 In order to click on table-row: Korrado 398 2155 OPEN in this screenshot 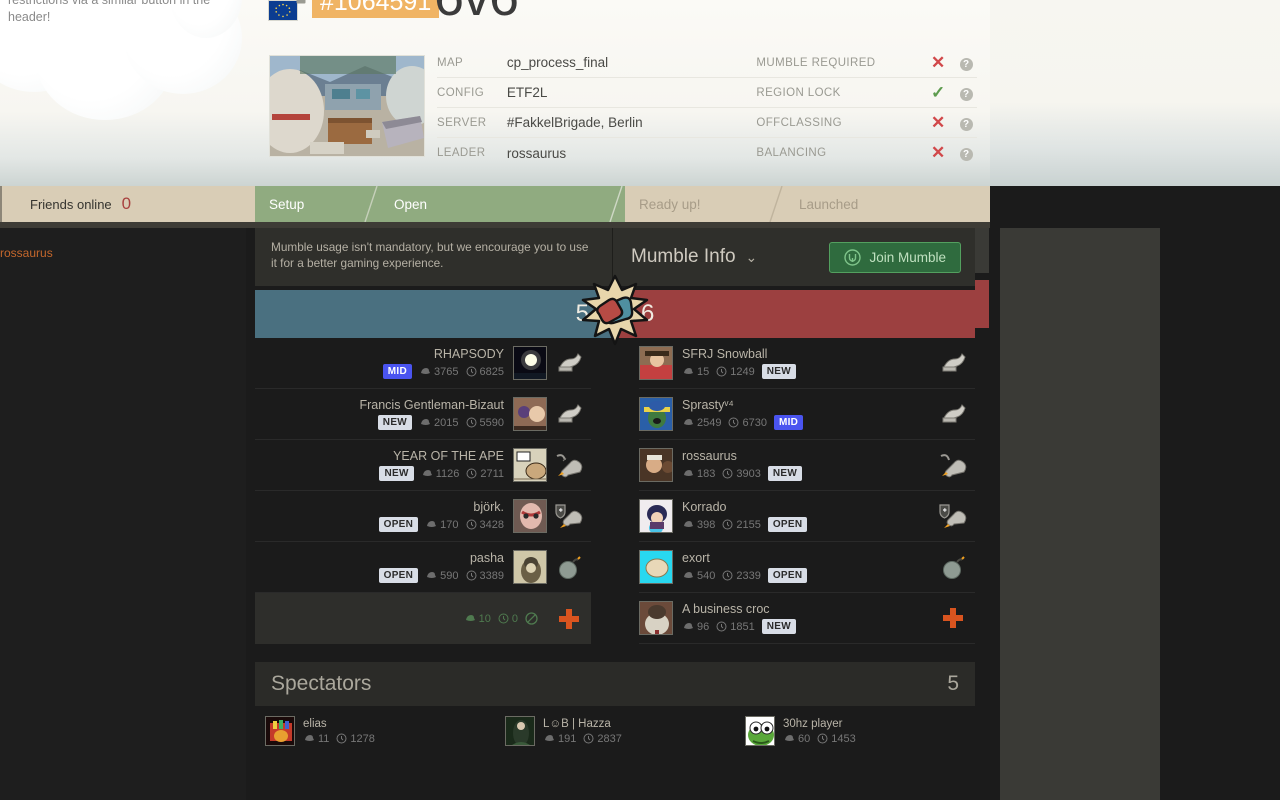, I will do `click(807, 516)`.